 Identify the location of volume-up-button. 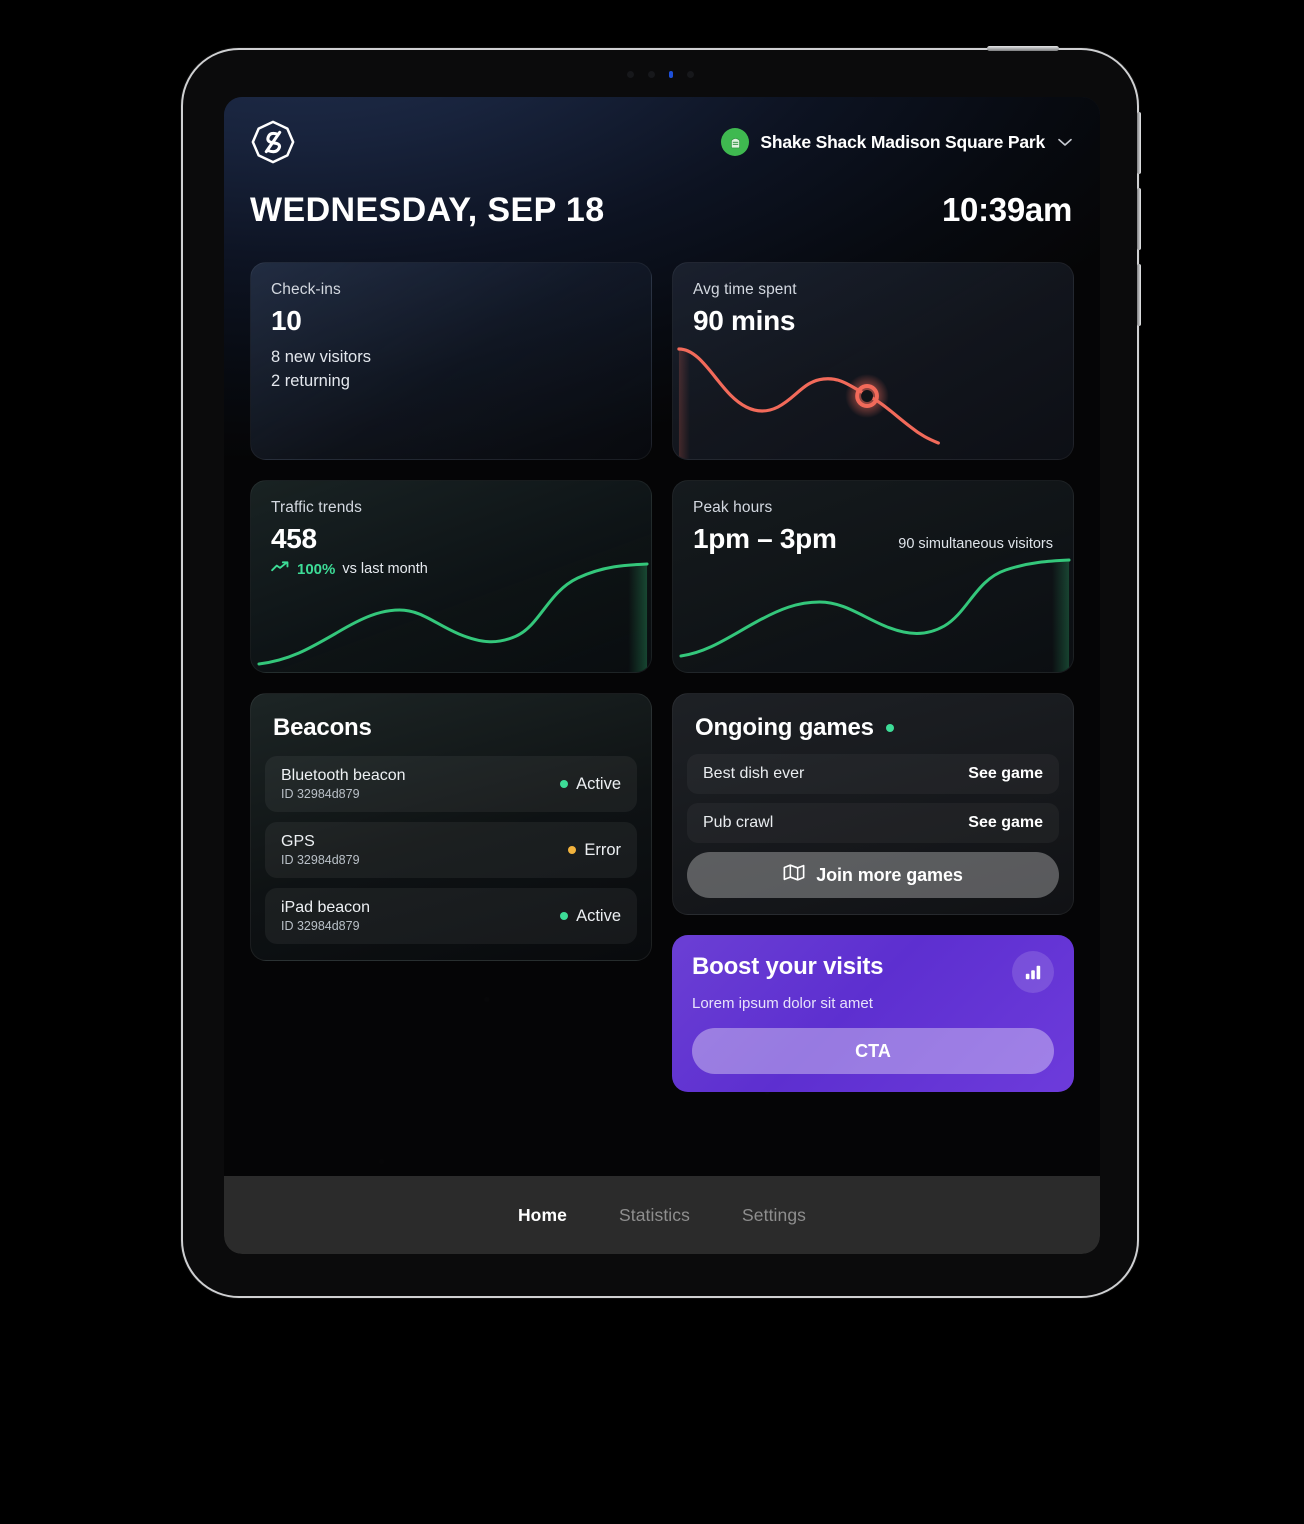
(1139, 143).